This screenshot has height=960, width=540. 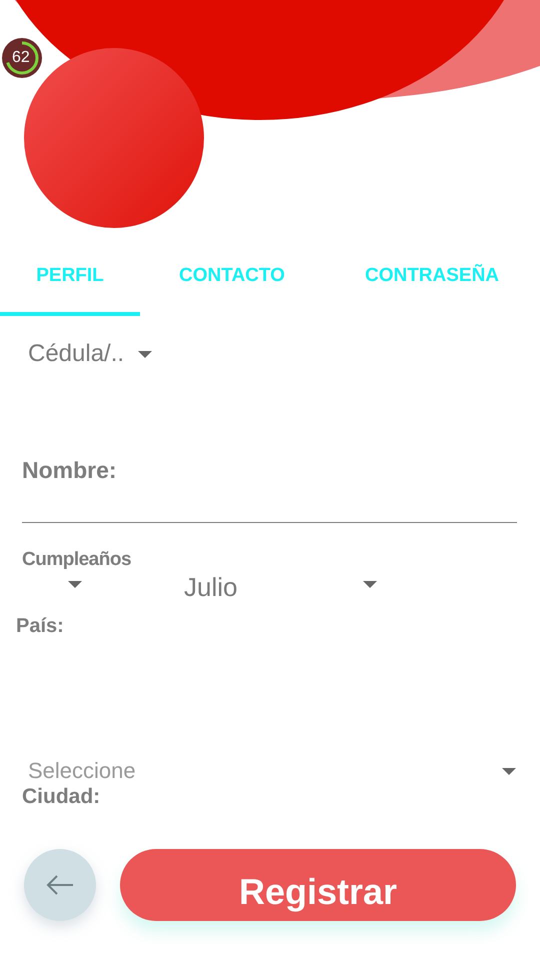 What do you see at coordinates (90, 354) in the screenshot?
I see `id-type-dropdown: Cédula/..` at bounding box center [90, 354].